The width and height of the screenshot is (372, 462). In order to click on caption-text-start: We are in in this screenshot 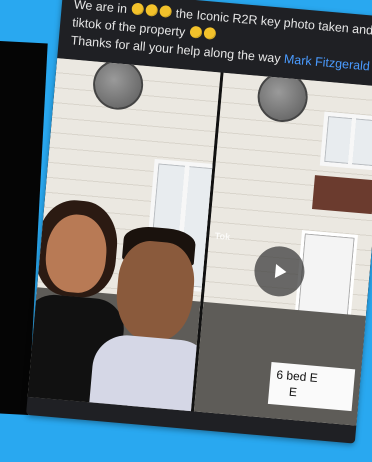, I will do `click(100, 8)`.